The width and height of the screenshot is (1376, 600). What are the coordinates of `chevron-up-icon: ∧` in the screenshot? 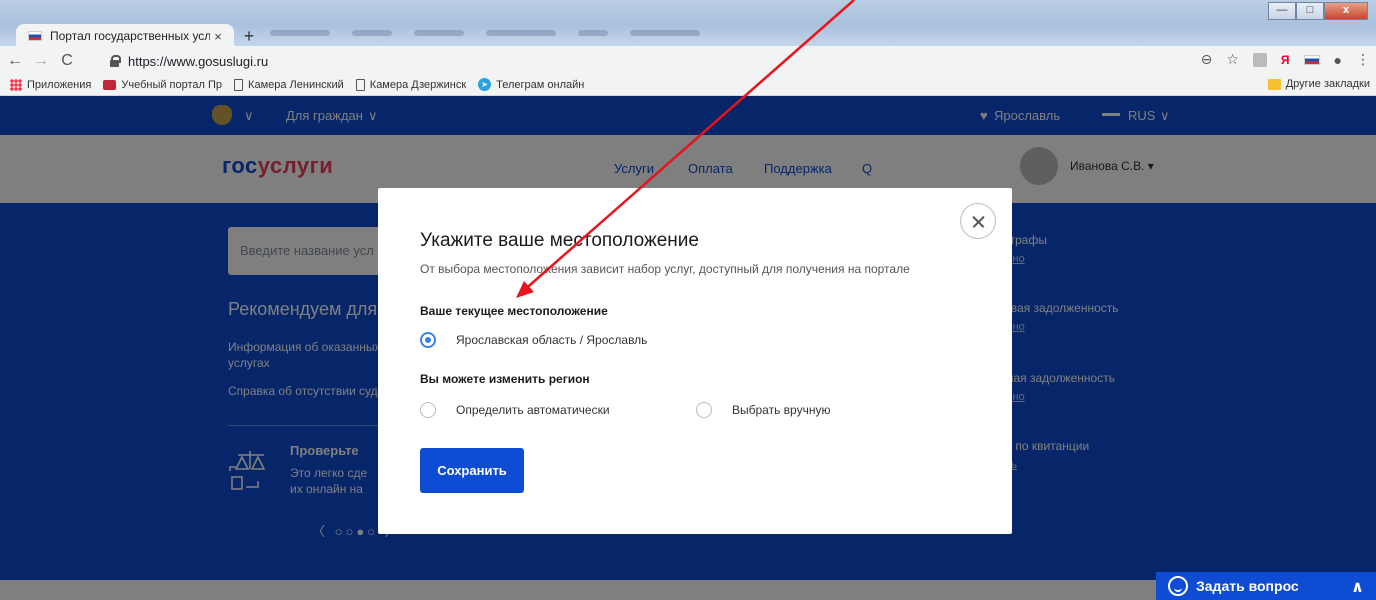 It's located at (1357, 587).